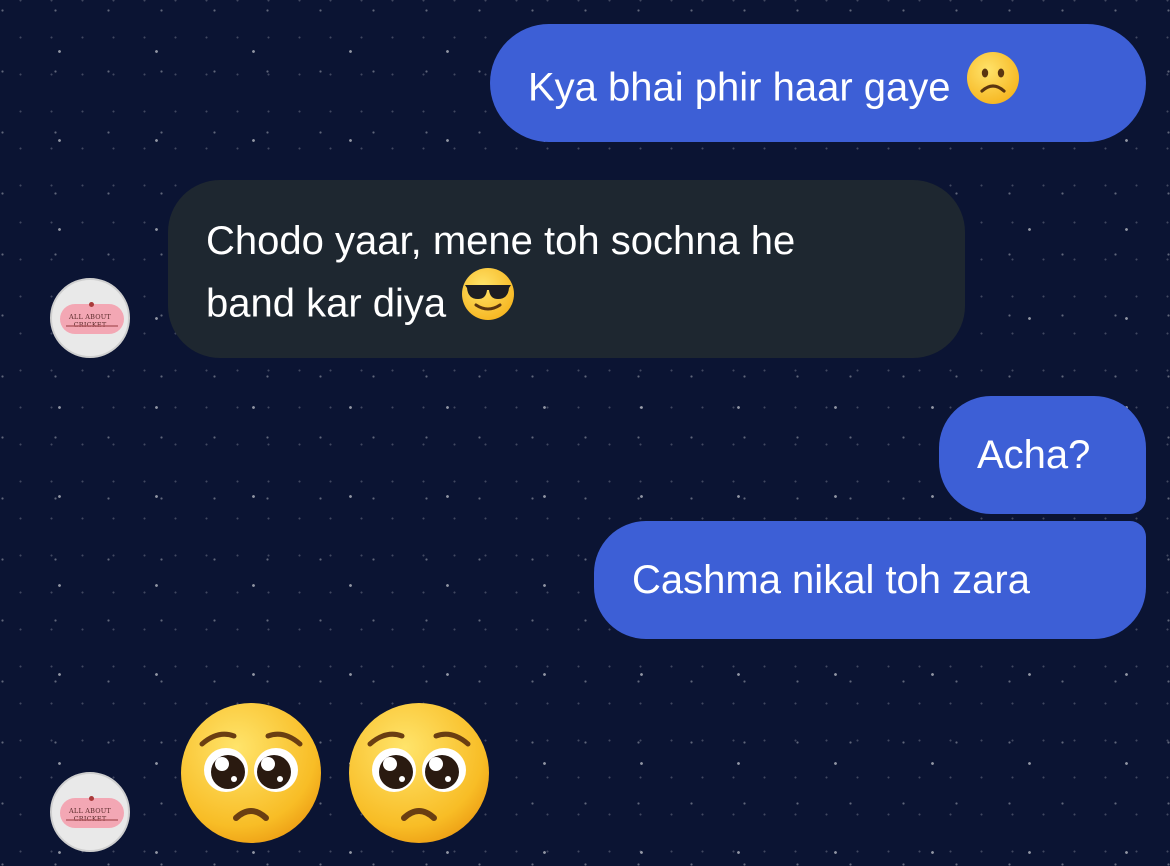  What do you see at coordinates (739, 87) in the screenshot?
I see `message-text: Kya bhai phir haar gaye` at bounding box center [739, 87].